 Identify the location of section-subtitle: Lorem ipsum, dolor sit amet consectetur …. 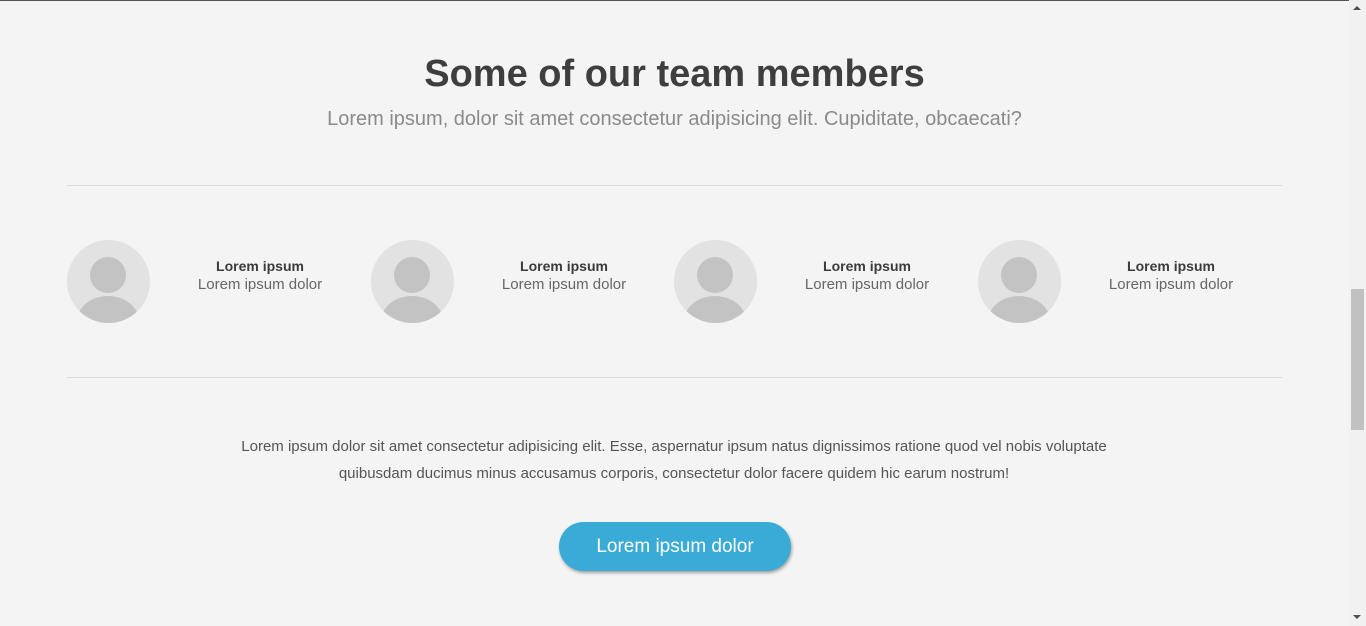
(674, 119).